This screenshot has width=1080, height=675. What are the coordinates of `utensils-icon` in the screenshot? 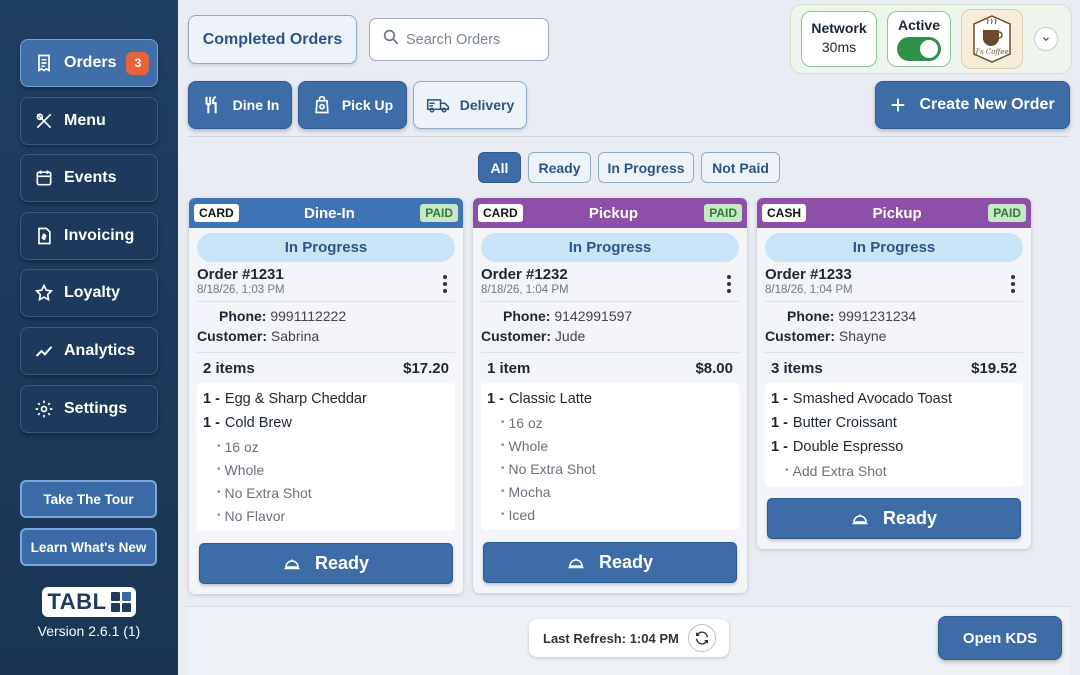 It's located at (44, 121).